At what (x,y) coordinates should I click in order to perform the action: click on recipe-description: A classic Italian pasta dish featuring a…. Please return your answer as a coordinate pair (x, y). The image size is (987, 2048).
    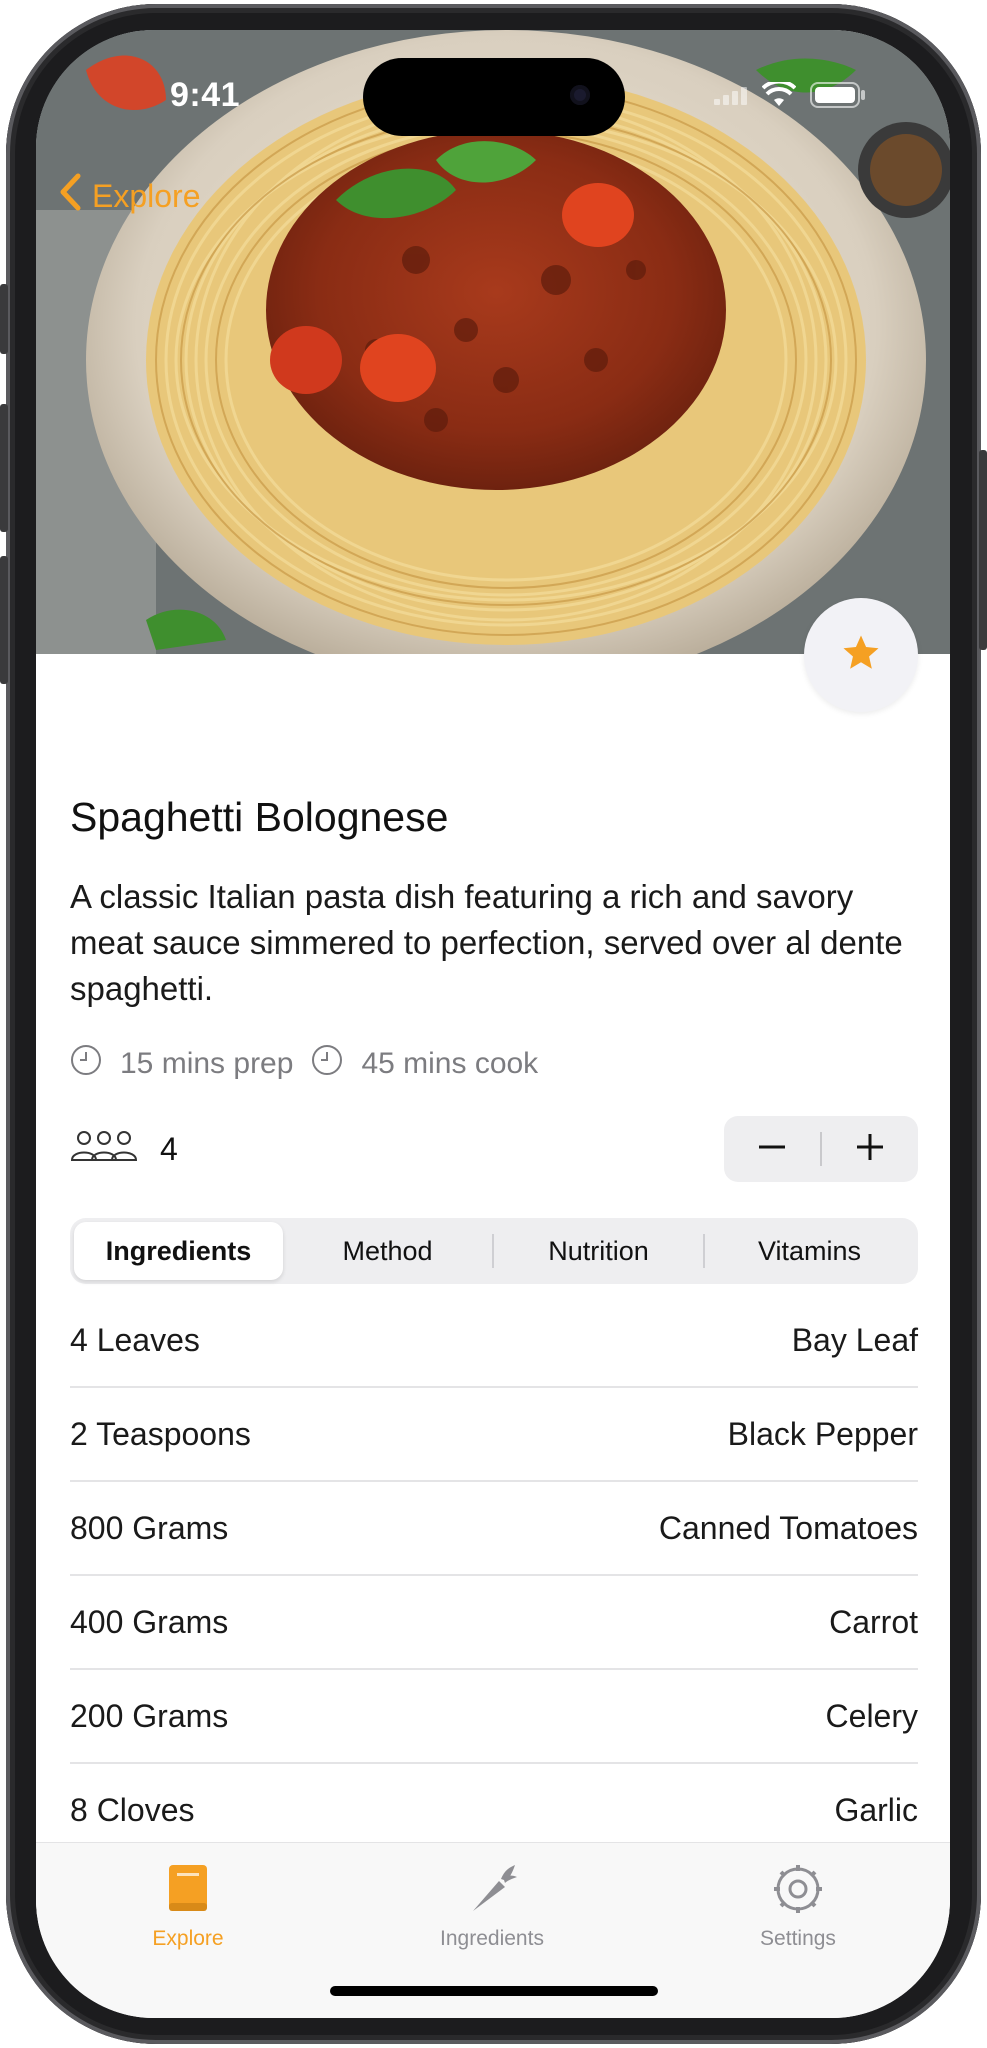
    Looking at the image, I should click on (486, 942).